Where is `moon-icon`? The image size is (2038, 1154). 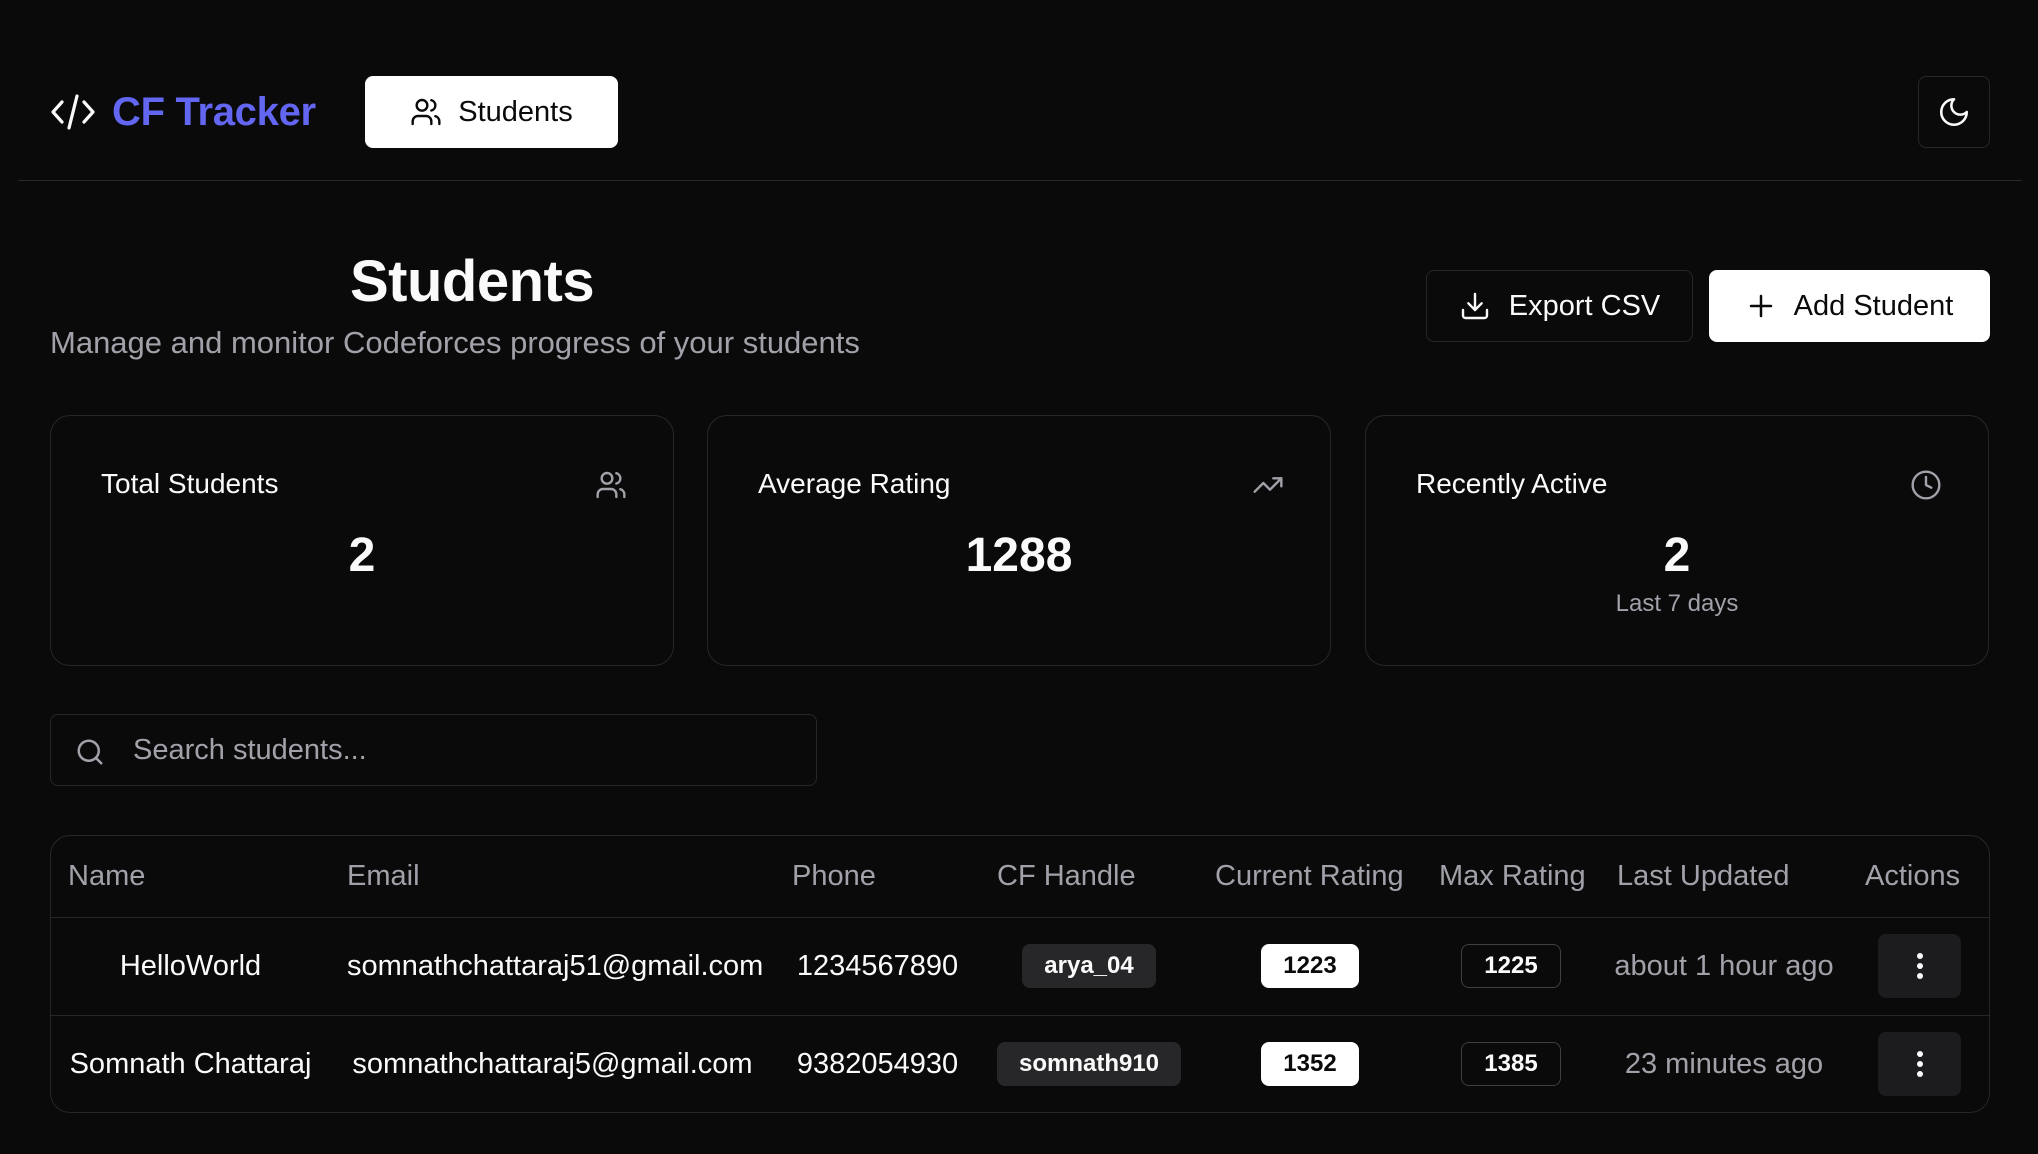 moon-icon is located at coordinates (1954, 112).